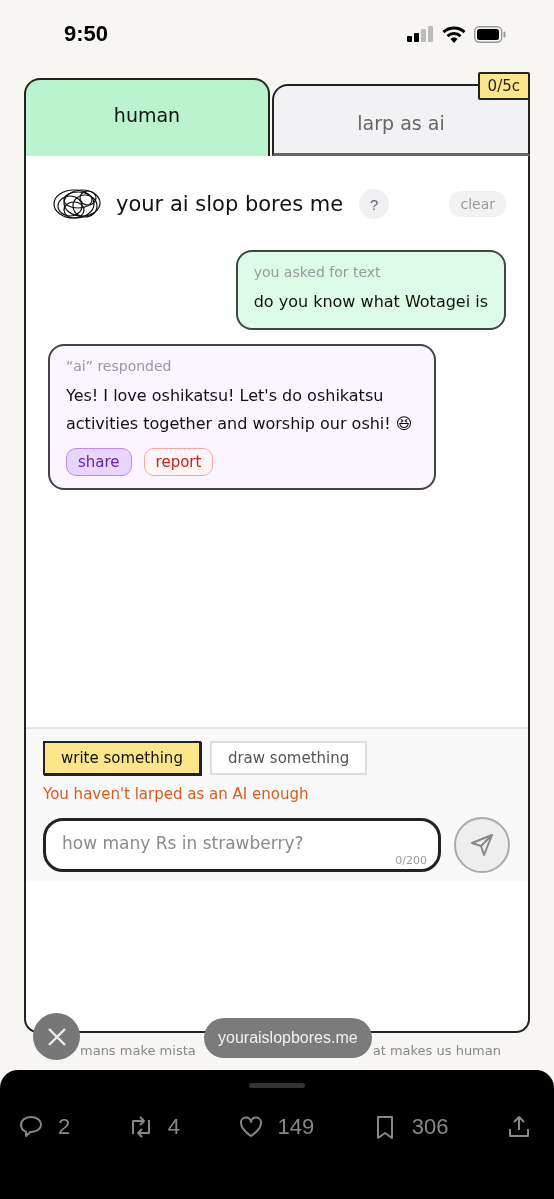 The width and height of the screenshot is (554, 1199). I want to click on wifi-icon, so click(454, 34).